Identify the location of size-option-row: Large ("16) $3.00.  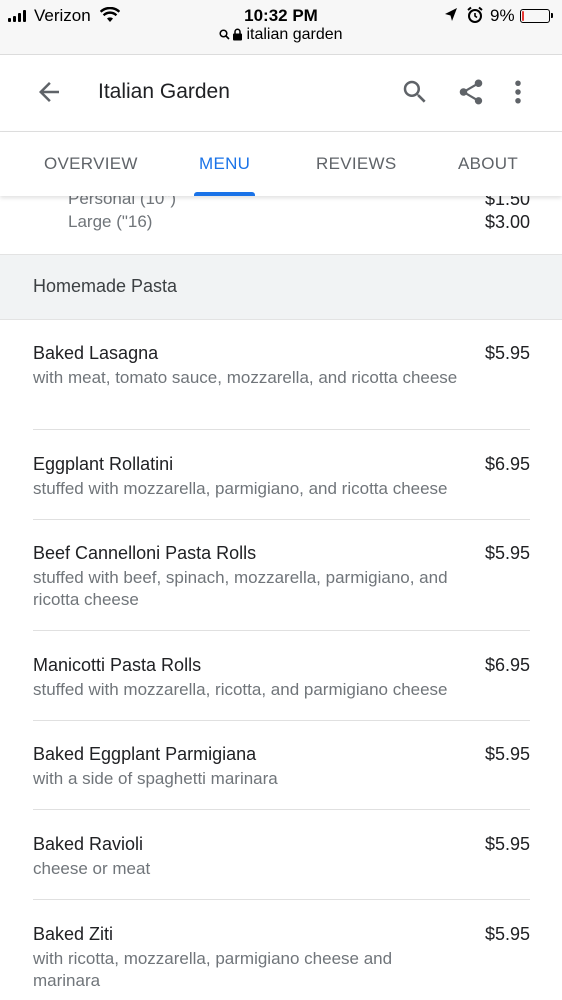
(299, 222).